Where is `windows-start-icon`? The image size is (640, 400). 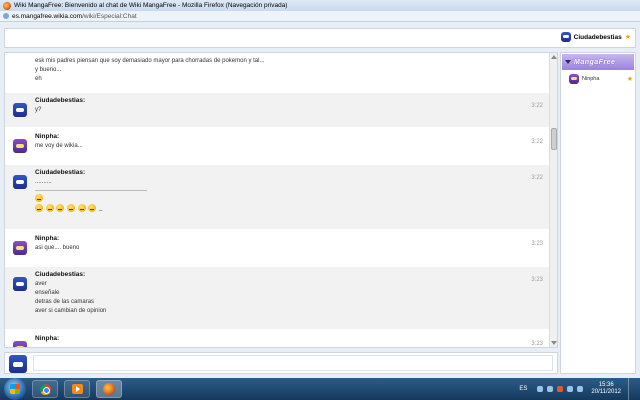 windows-start-icon is located at coordinates (15, 389).